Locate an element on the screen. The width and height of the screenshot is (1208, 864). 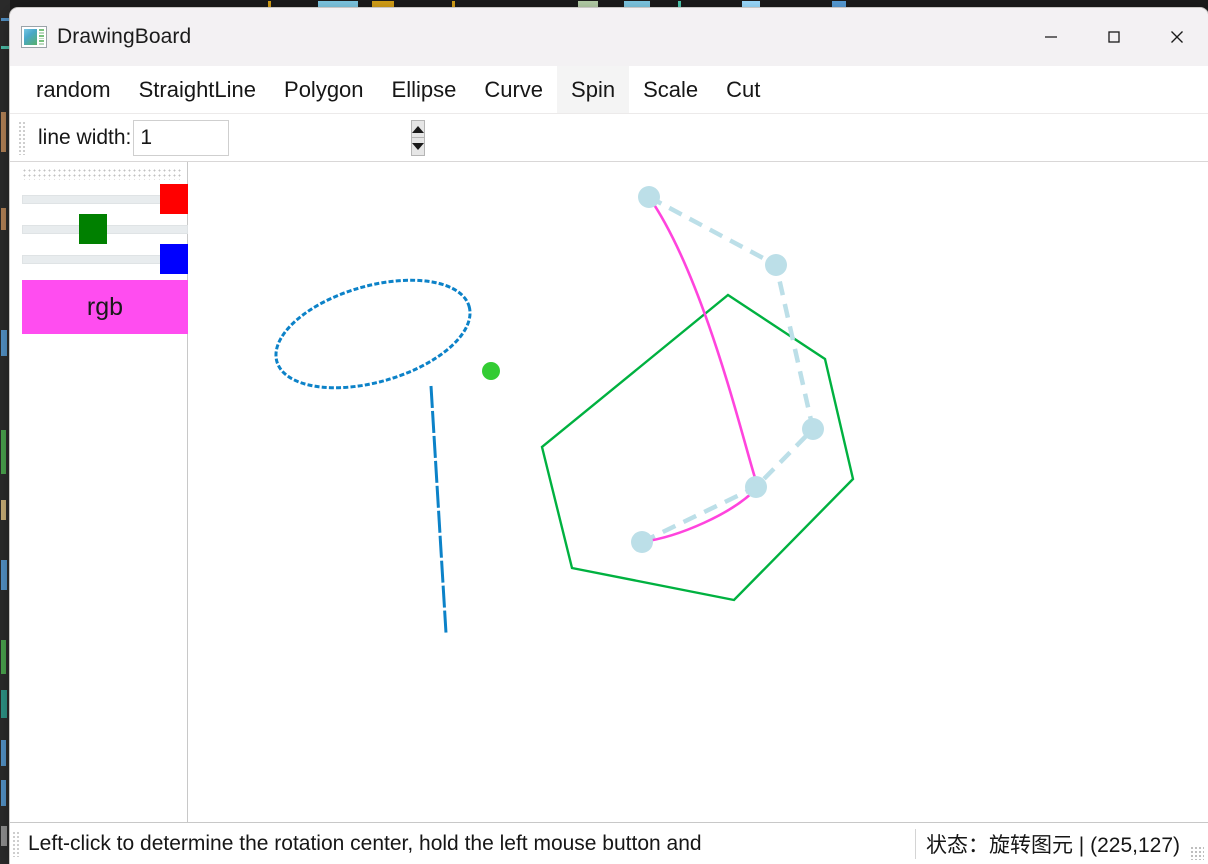
menu-item-straightline: StraightLine is located at coordinates (197, 89).